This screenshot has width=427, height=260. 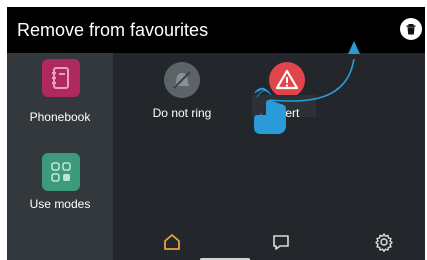 I want to click on sidebar-item-phonebook: Phonebook, so click(x=60, y=94).